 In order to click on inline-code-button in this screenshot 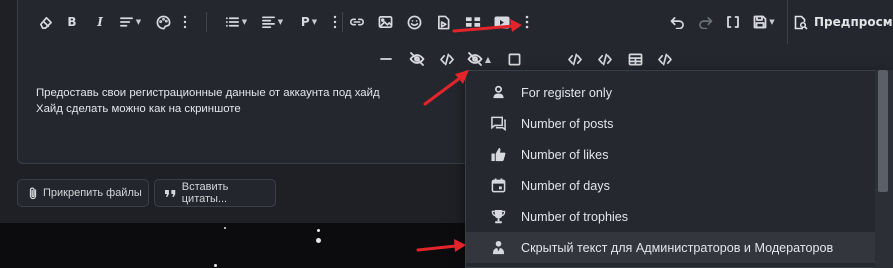, I will do `click(575, 59)`.